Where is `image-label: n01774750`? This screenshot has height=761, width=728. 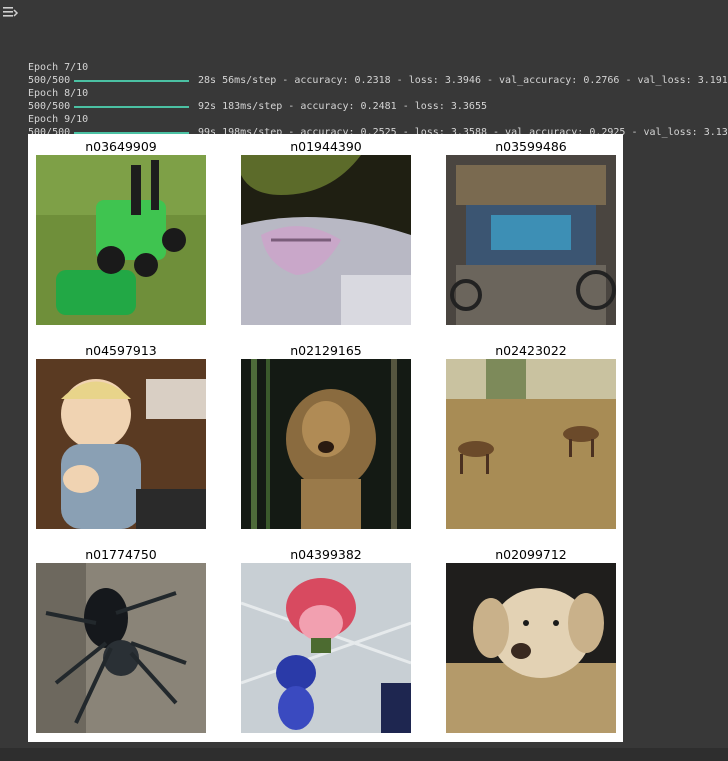
image-label: n01774750 is located at coordinates (121, 554).